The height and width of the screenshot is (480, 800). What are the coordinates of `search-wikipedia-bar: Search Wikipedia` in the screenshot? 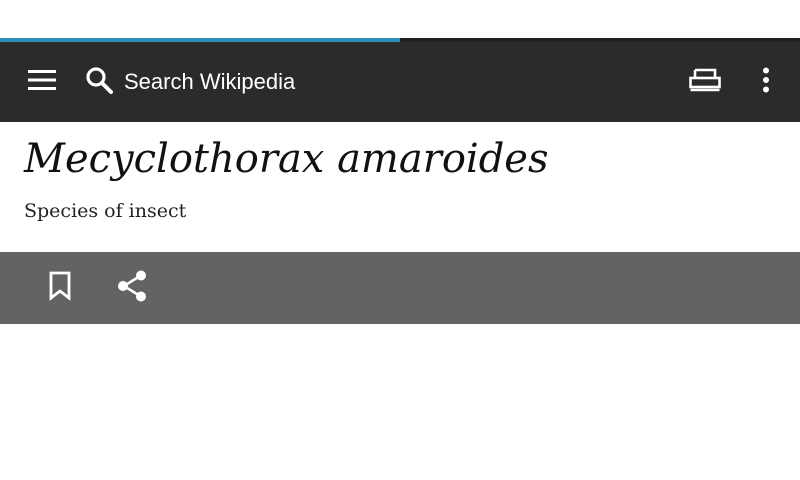 It's located at (294, 82).